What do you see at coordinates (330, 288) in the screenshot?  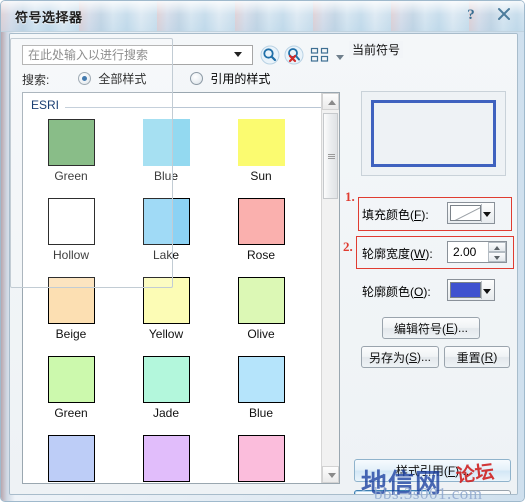 I see `symbol-list-scrollbar` at bounding box center [330, 288].